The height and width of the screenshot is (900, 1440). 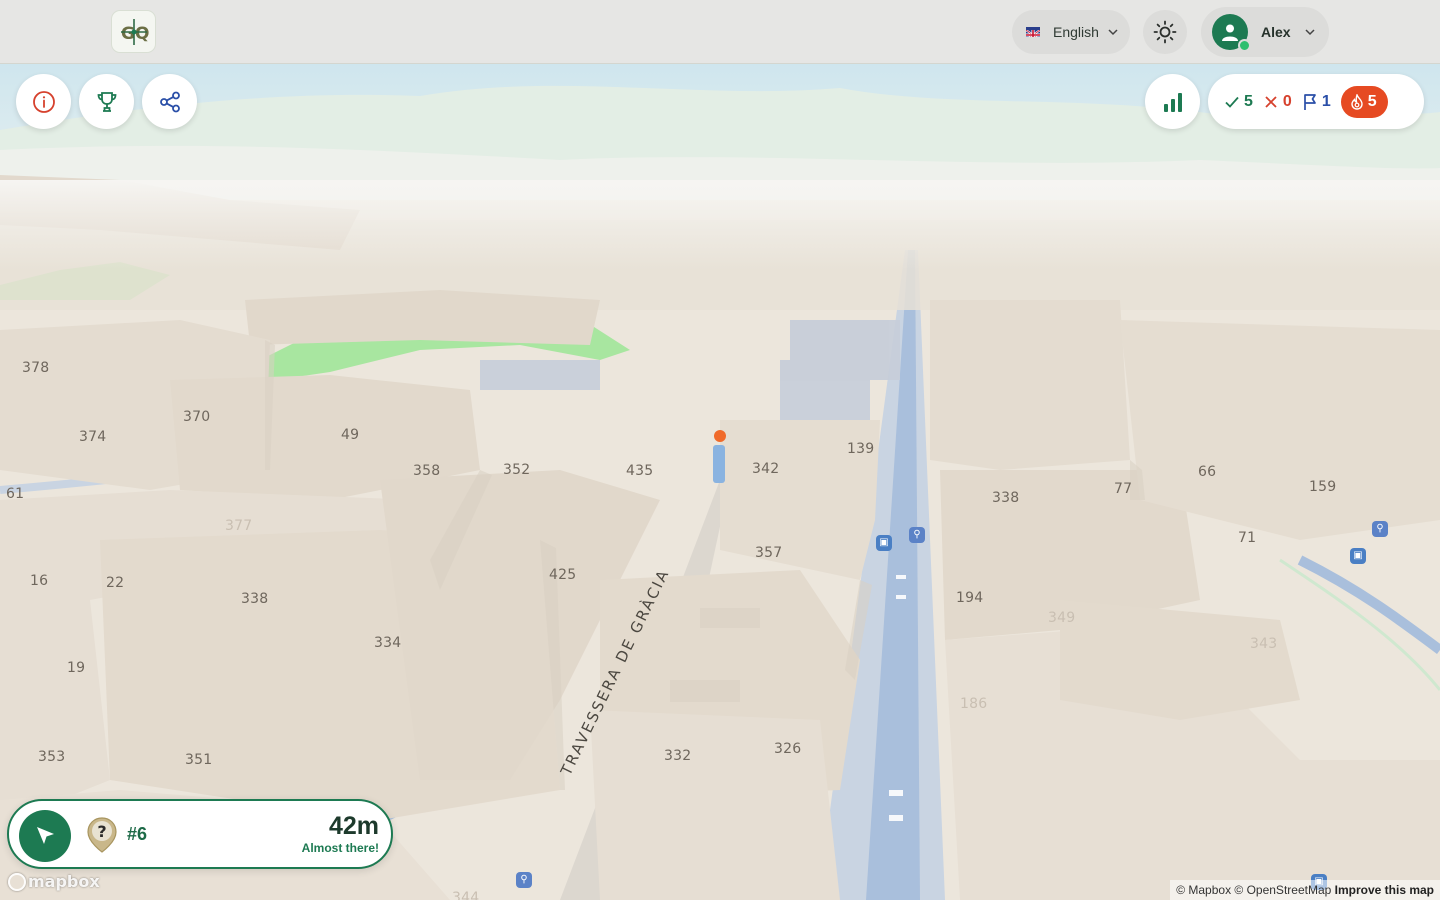 What do you see at coordinates (239, 526) in the screenshot?
I see `building-number: 377` at bounding box center [239, 526].